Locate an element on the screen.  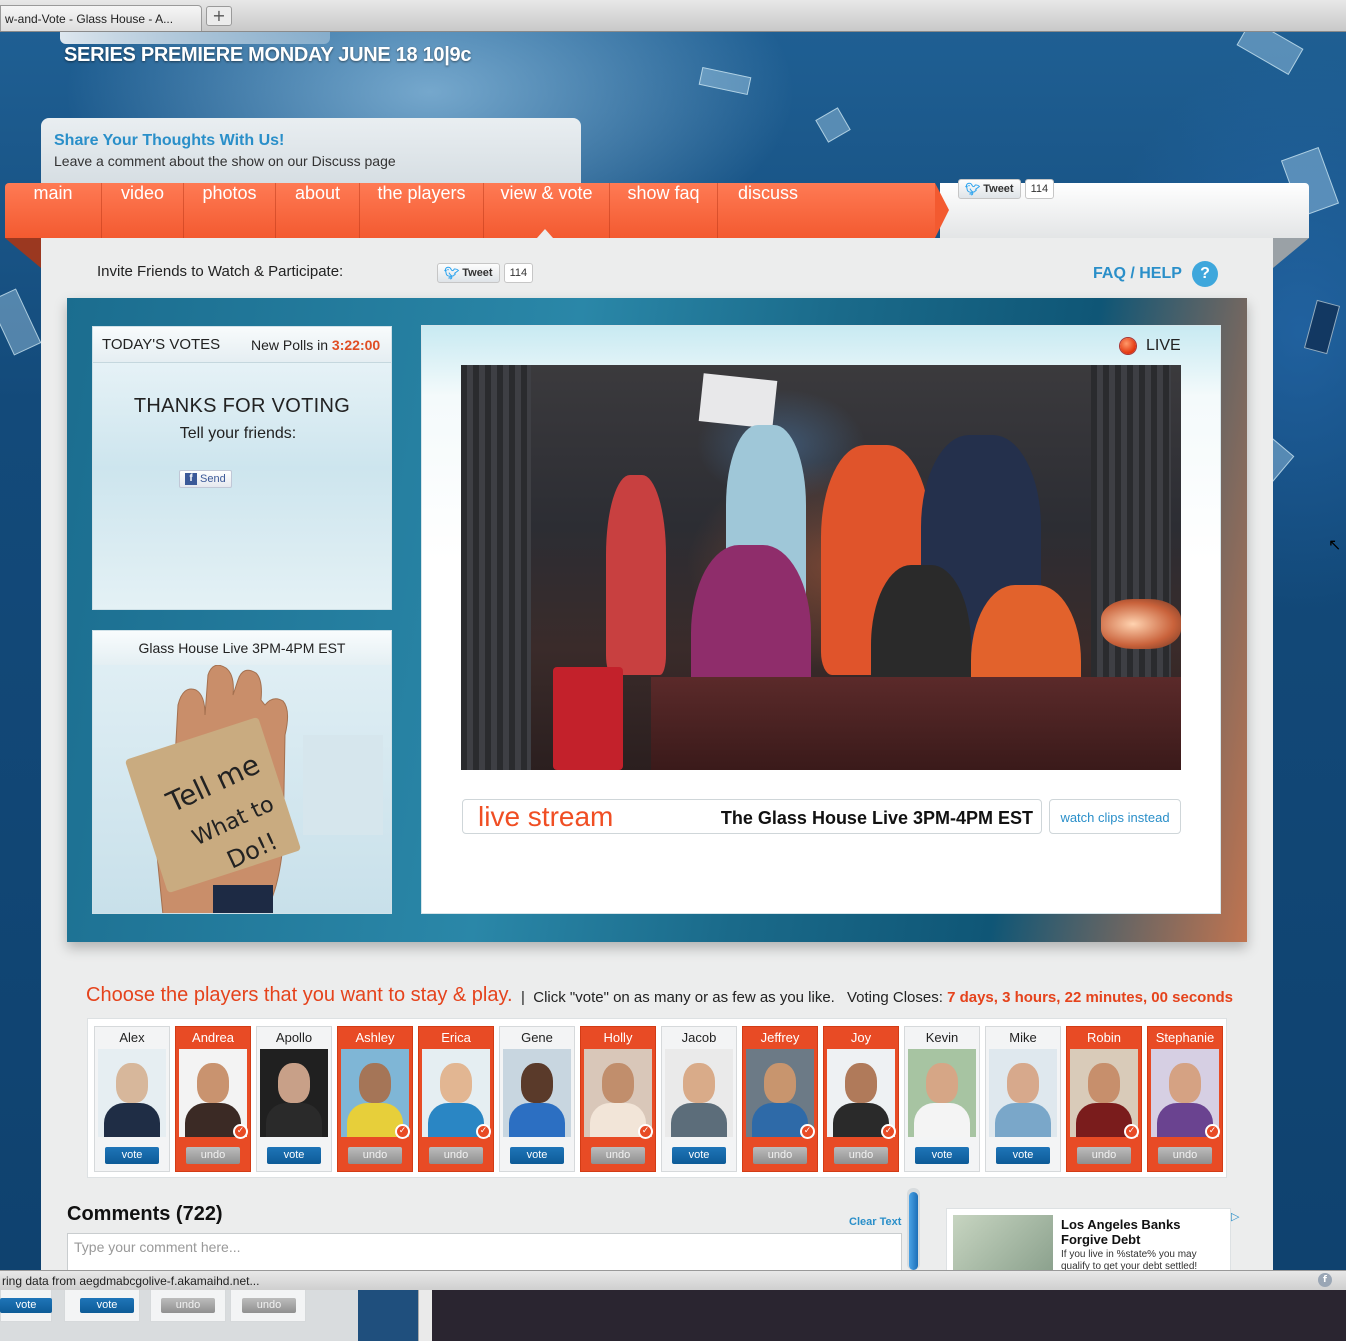
countdown-value: 3:22:00 is located at coordinates (356, 345).